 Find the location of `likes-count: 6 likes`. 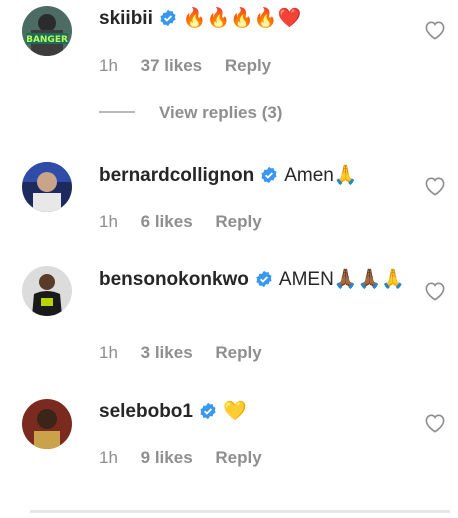

likes-count: 6 likes is located at coordinates (167, 222).